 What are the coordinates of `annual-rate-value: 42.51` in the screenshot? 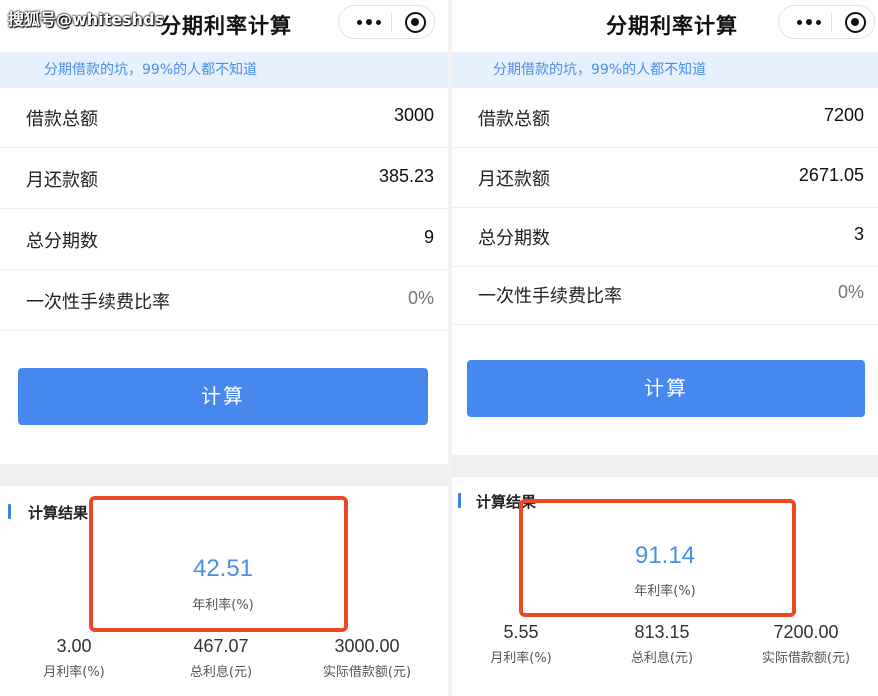 It's located at (223, 568).